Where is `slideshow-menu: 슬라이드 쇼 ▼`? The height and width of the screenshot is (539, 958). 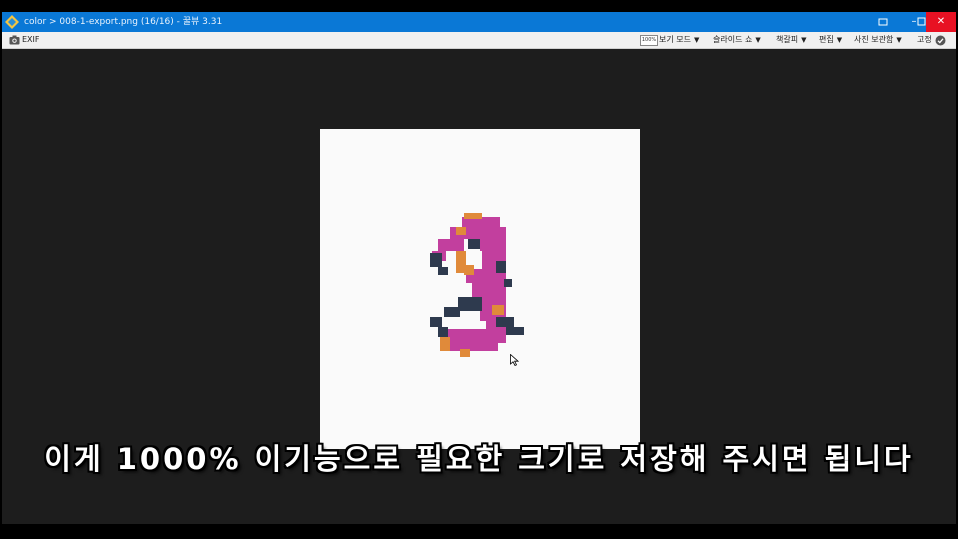 slideshow-menu: 슬라이드 쇼 ▼ is located at coordinates (737, 40).